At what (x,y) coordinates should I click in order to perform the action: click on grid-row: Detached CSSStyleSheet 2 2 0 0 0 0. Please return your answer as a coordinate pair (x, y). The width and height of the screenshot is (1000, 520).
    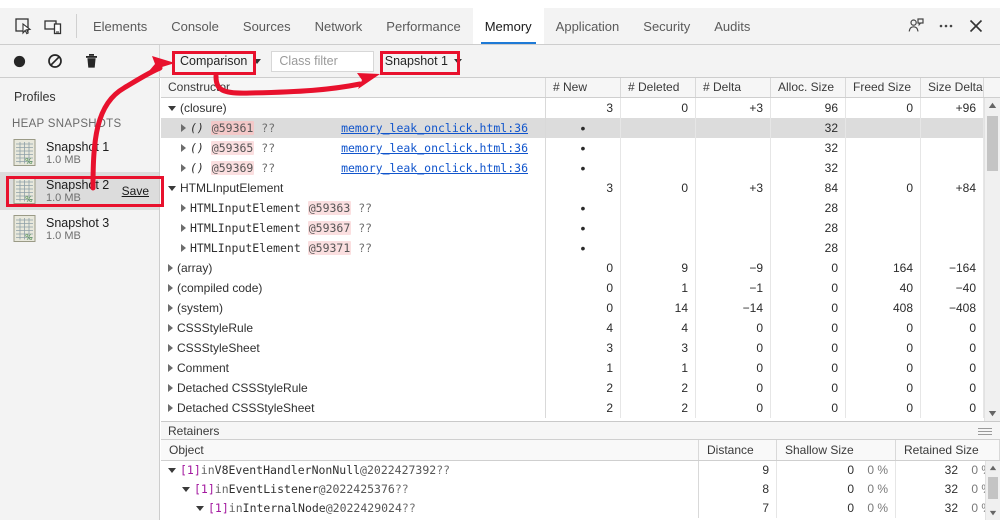
    Looking at the image, I should click on (580, 408).